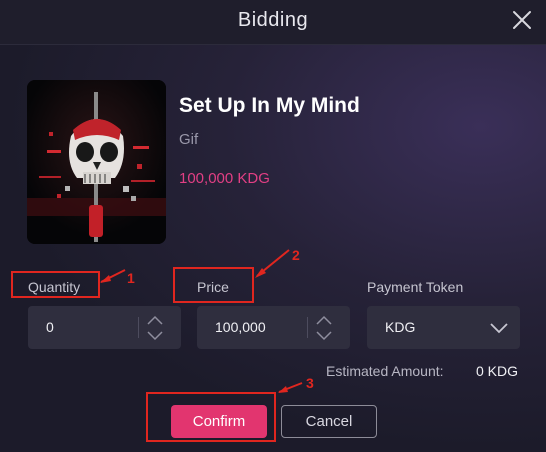  What do you see at coordinates (296, 255) in the screenshot?
I see `annotation-label-2: 2` at bounding box center [296, 255].